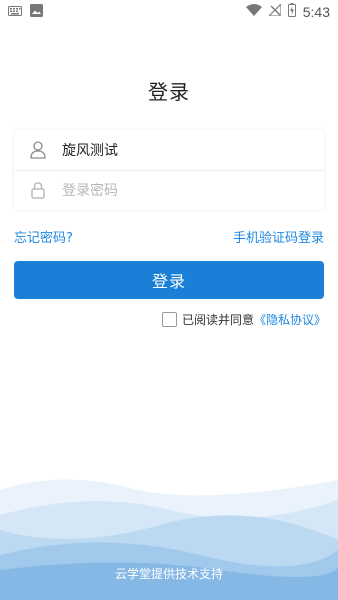  I want to click on auth-links: 忘记密码? 手机验证码登录, so click(169, 236).